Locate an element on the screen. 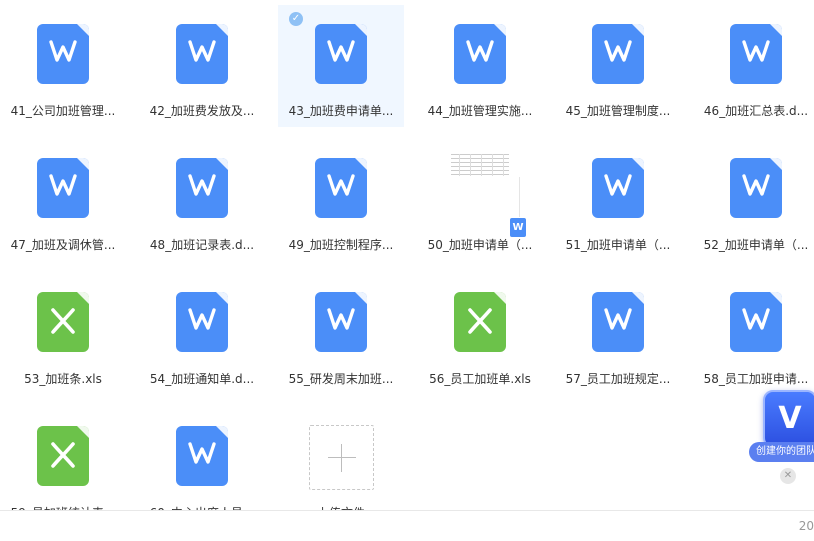 Image resolution: width=814 pixels, height=541 pixels. word-badge-icon: W is located at coordinates (518, 227).